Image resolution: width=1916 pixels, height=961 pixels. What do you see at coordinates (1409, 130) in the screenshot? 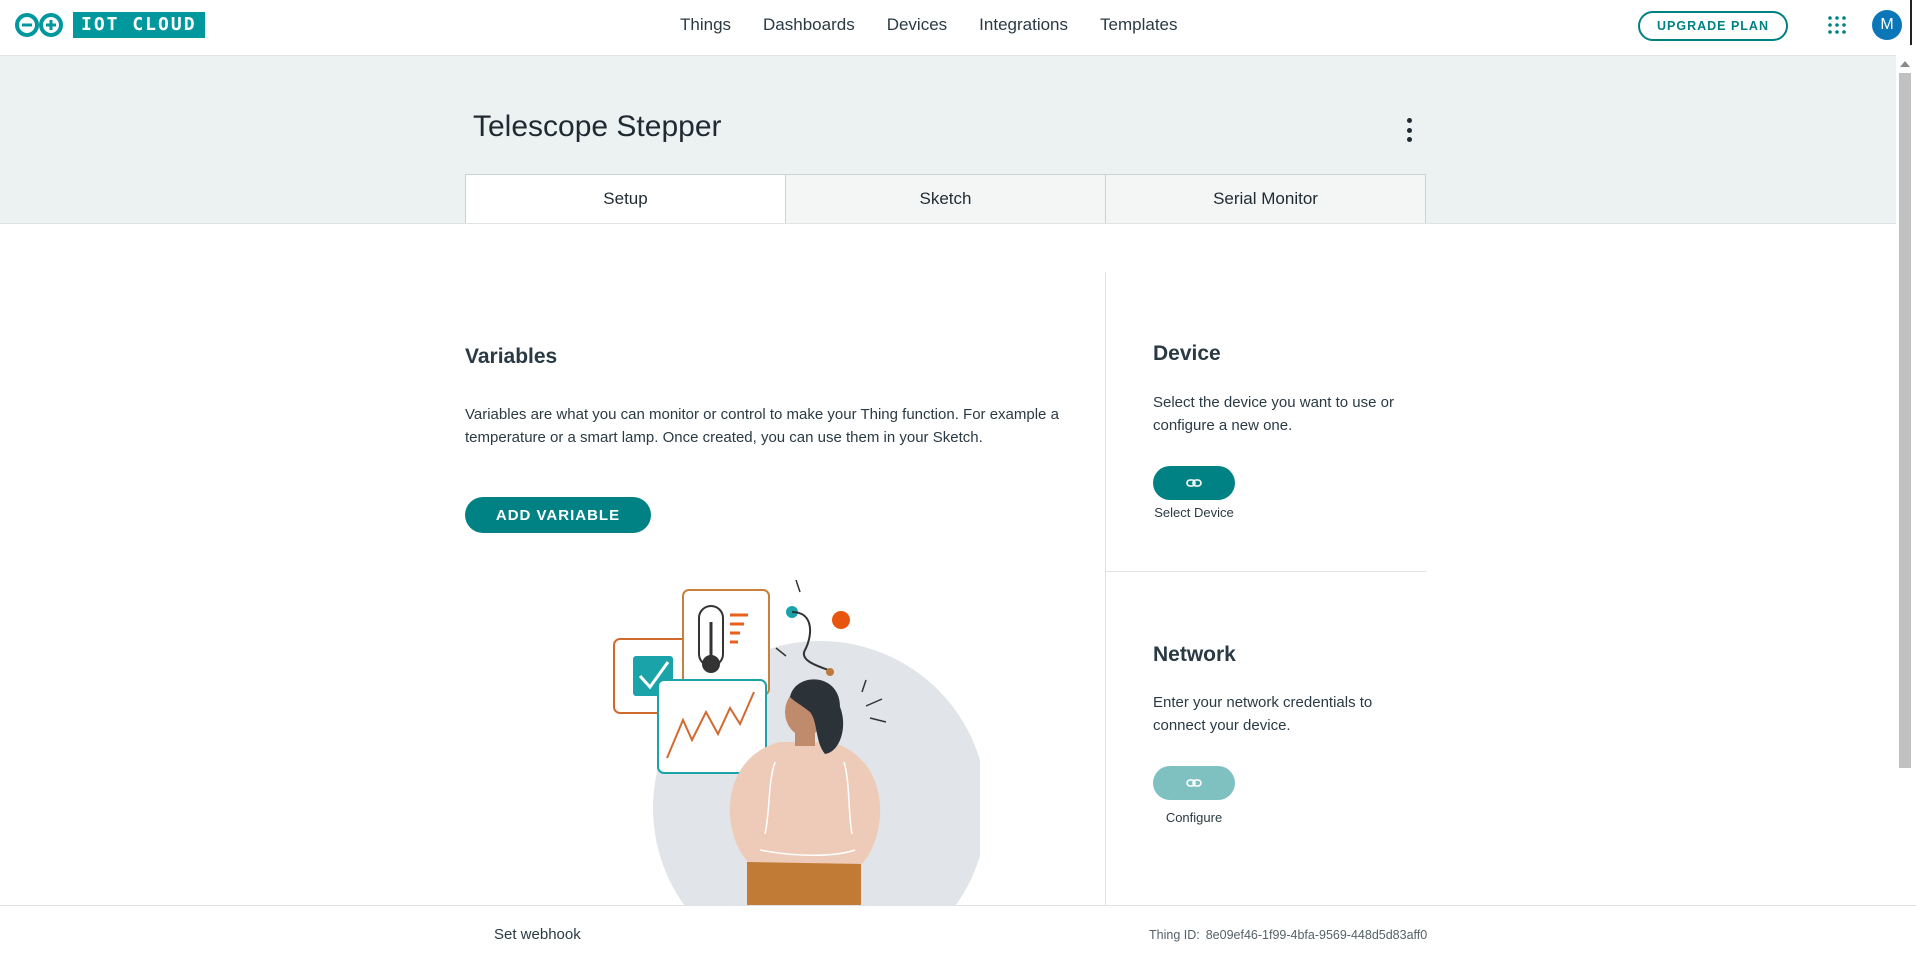
I see `kebab-icon` at bounding box center [1409, 130].